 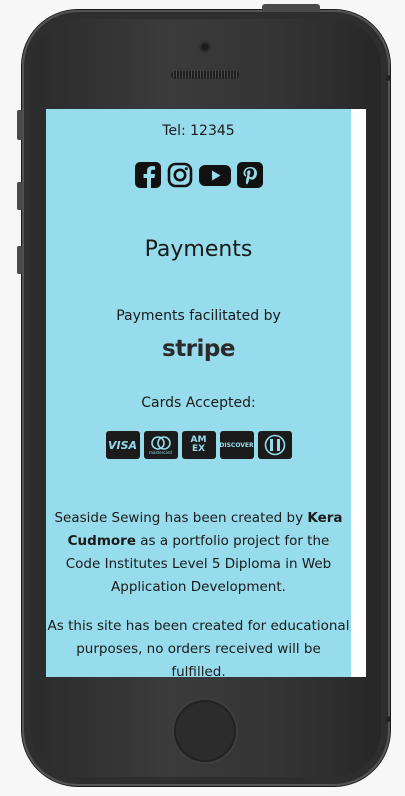 What do you see at coordinates (20, 260) in the screenshot?
I see `volume-down-button` at bounding box center [20, 260].